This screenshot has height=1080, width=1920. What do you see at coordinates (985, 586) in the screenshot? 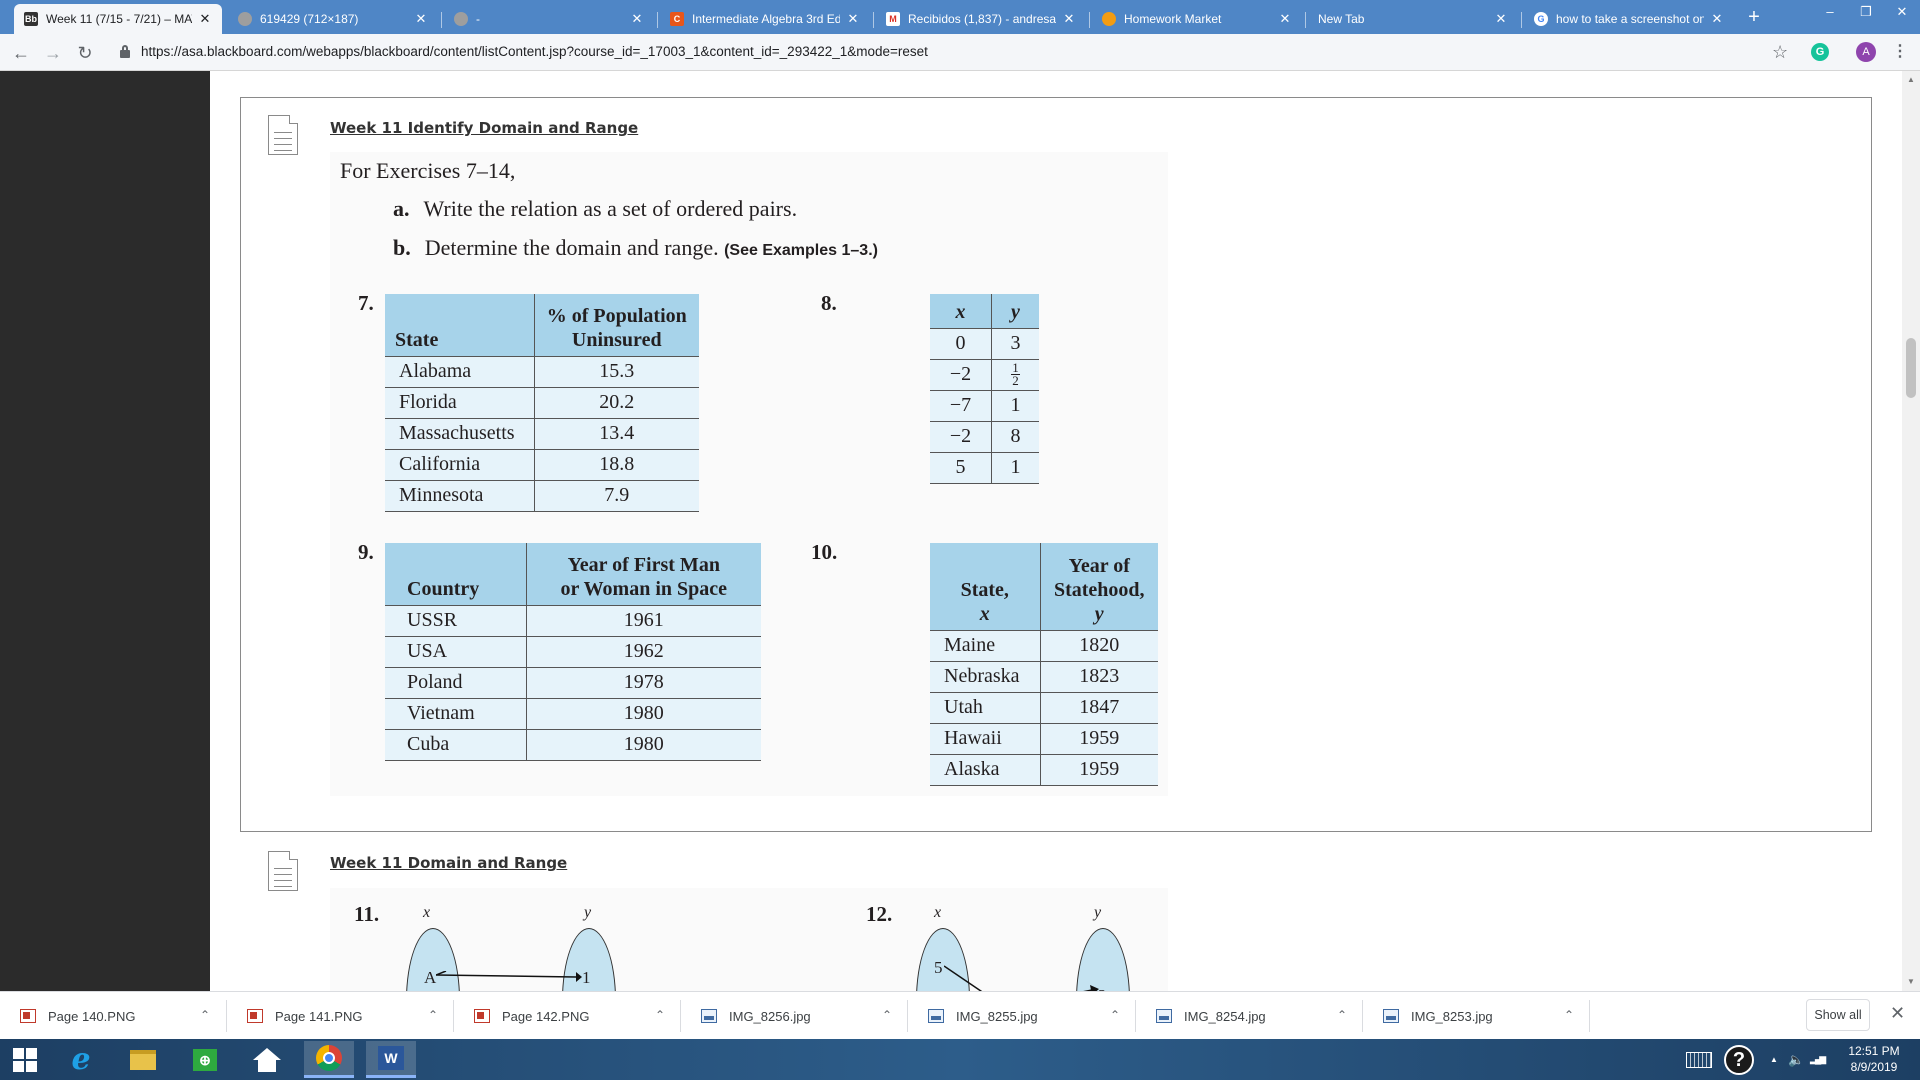
I see `table-header: State, x` at bounding box center [985, 586].